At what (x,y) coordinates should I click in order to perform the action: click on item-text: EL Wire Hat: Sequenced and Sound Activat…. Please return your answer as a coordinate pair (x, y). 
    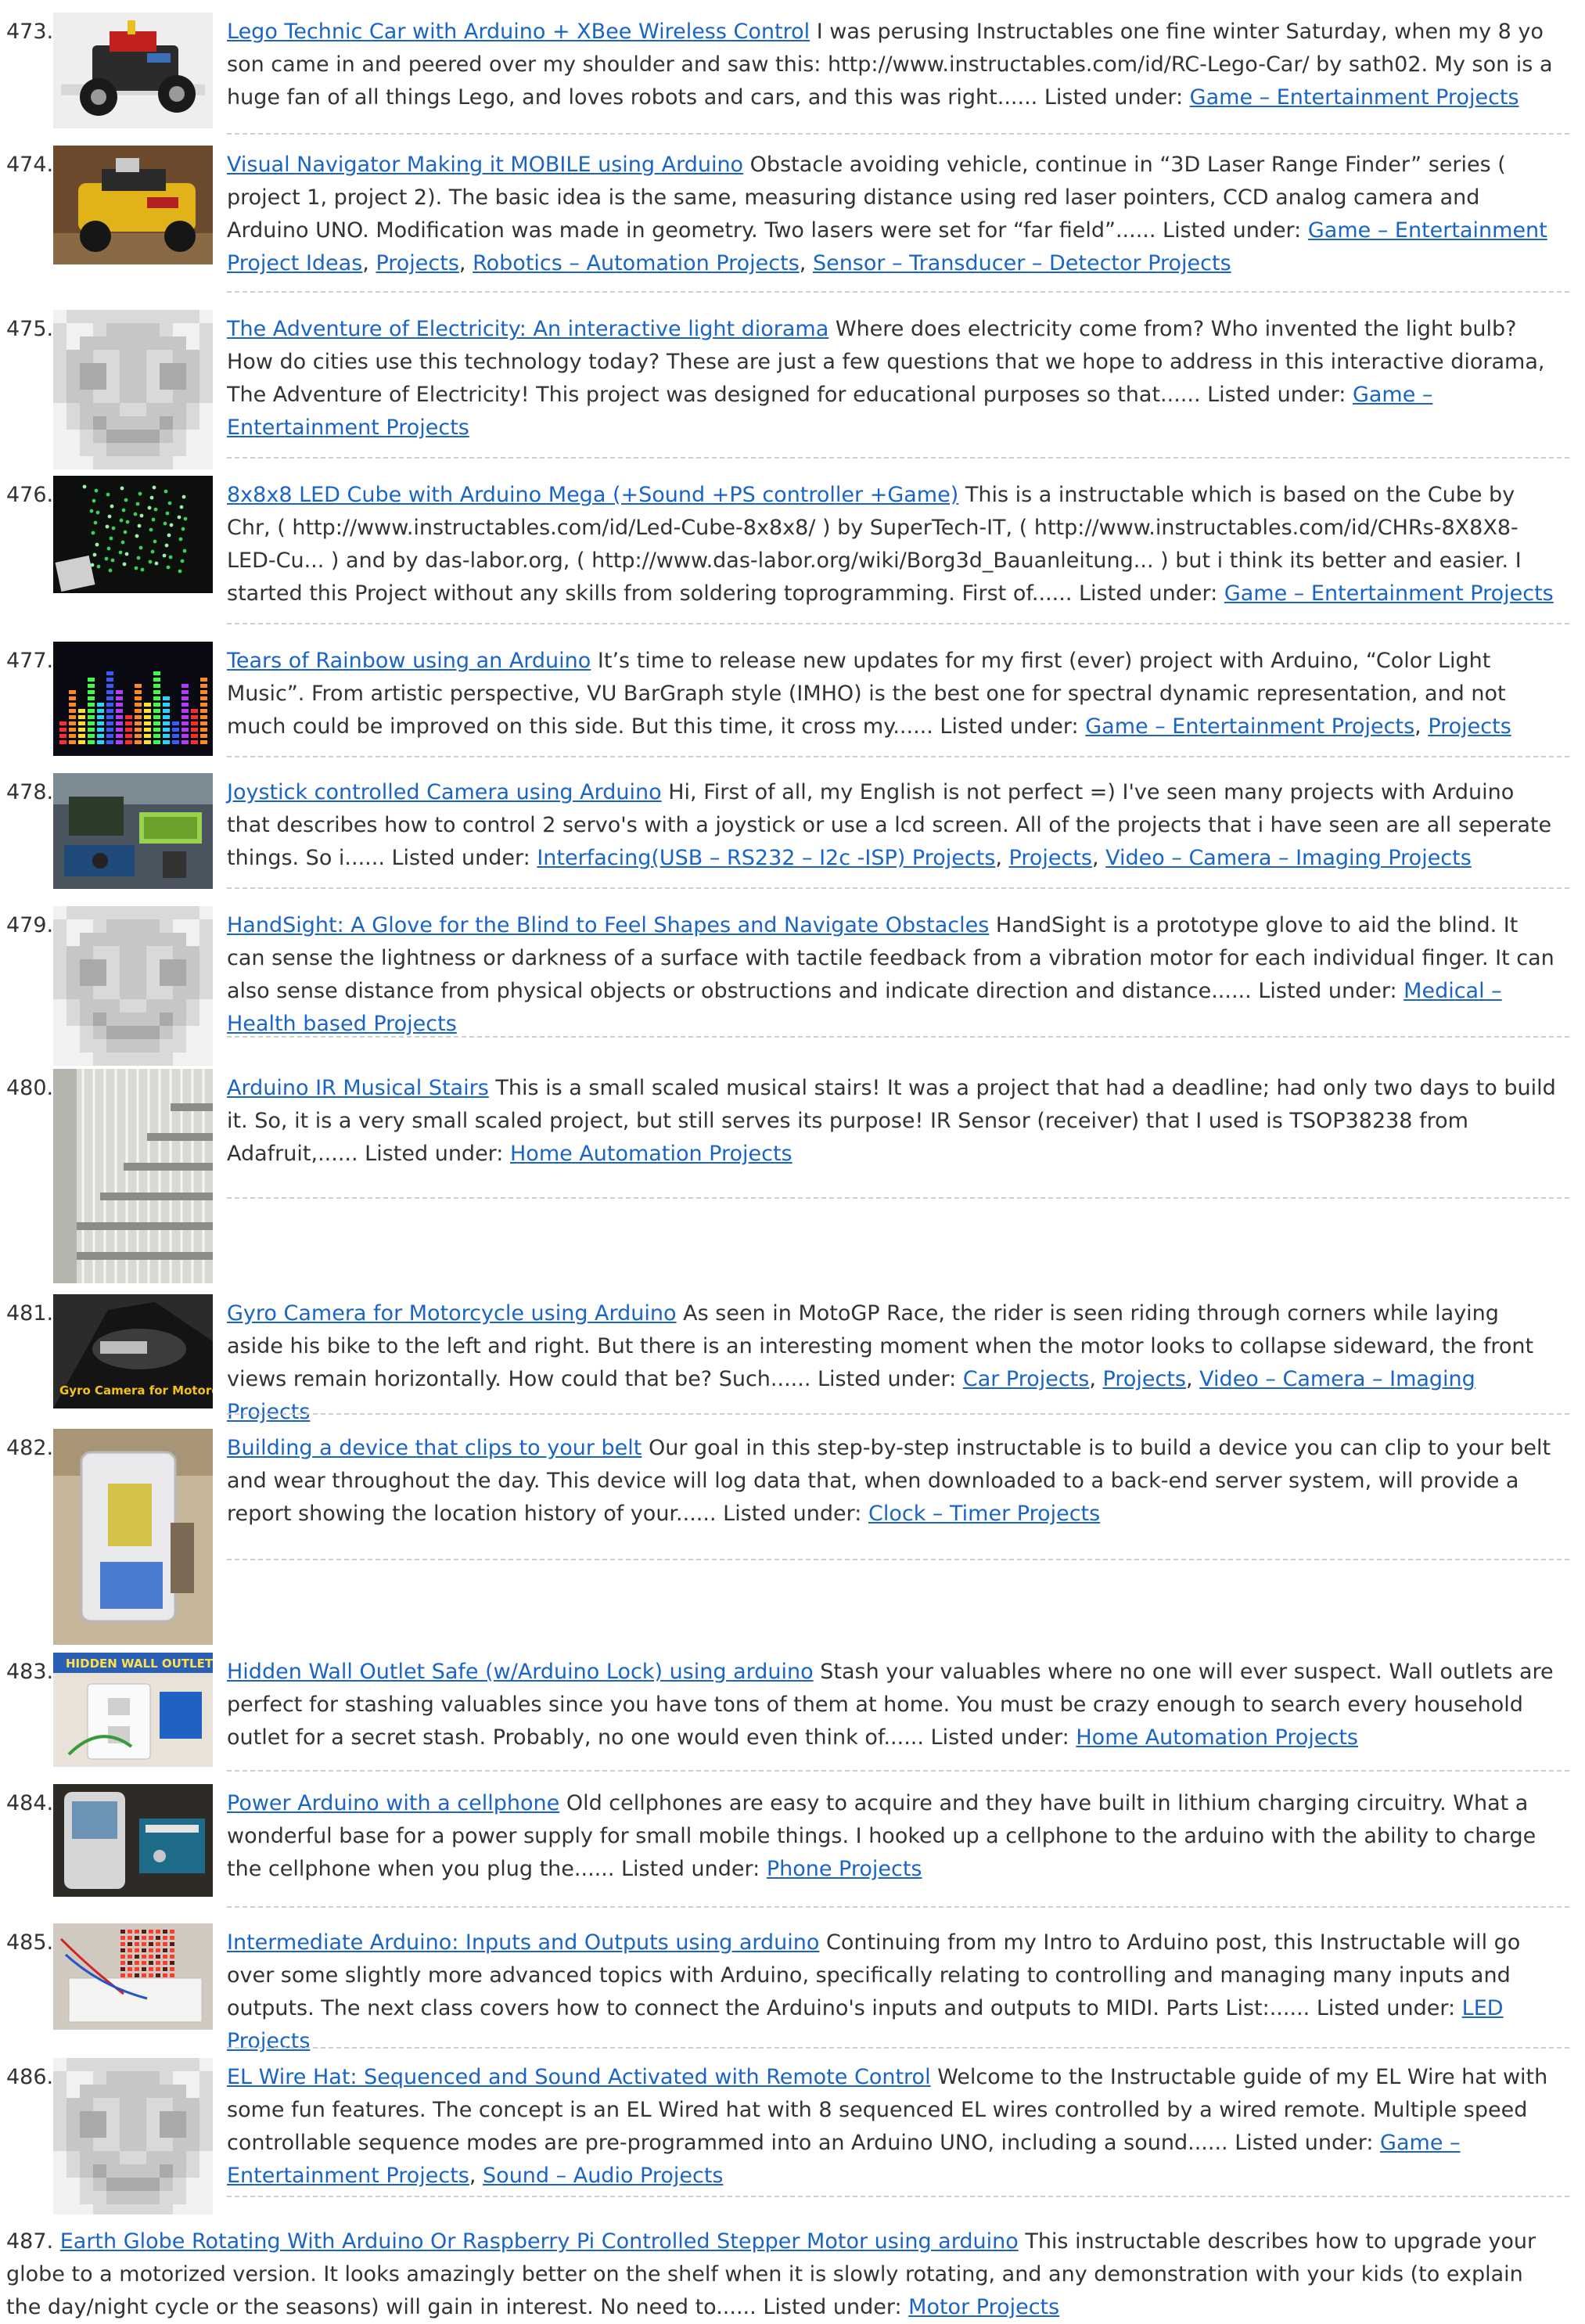
    Looking at the image, I should click on (888, 2126).